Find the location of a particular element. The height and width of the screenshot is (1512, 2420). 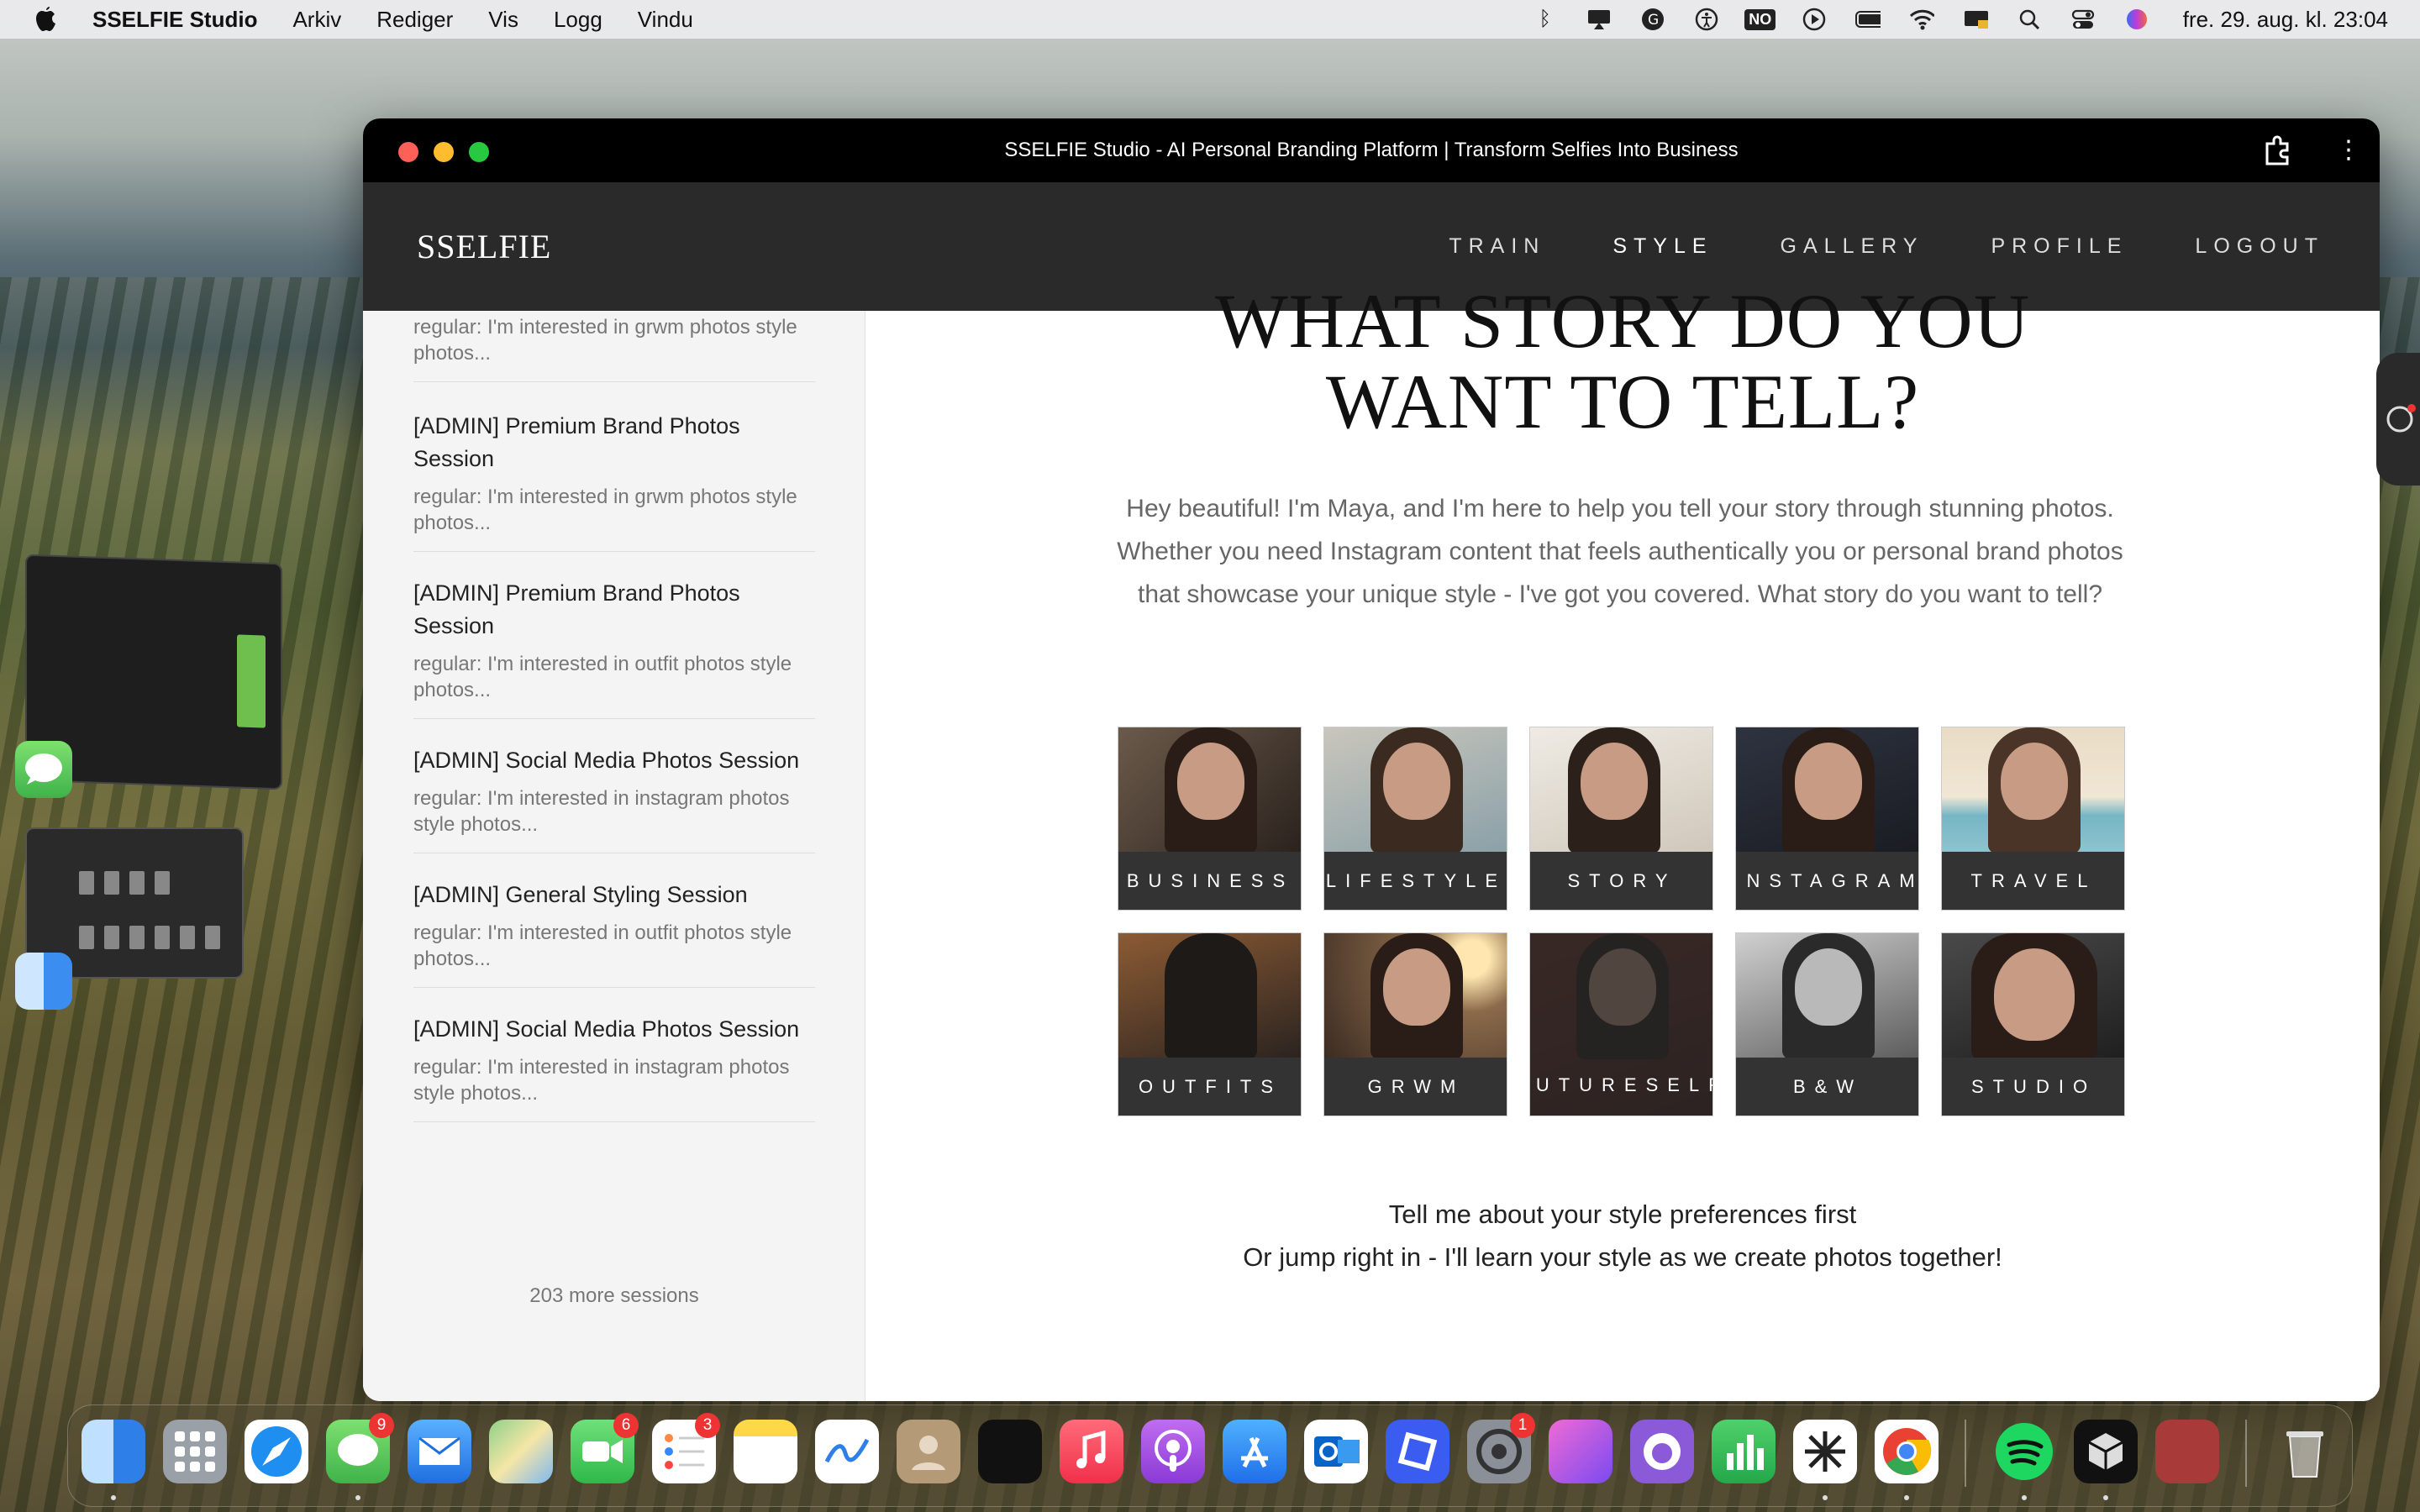

zoom-button is located at coordinates (479, 152).